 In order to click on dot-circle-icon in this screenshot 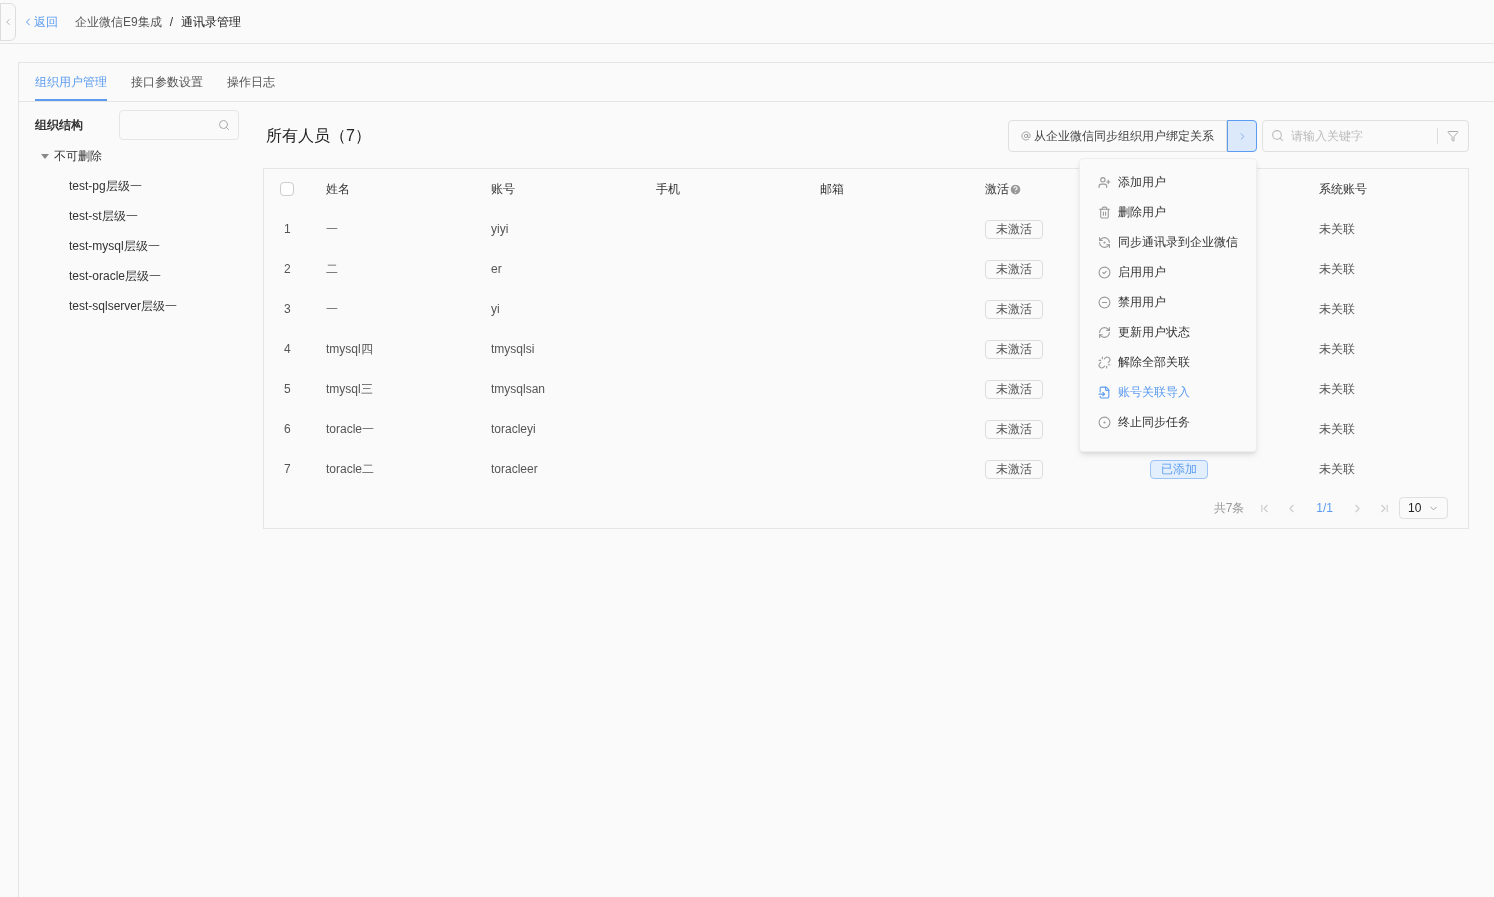, I will do `click(1104, 422)`.